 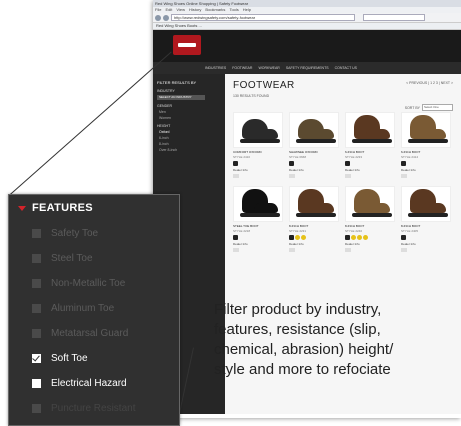 I want to click on nav-item-workwear: Workwear, so click(x=268, y=68).